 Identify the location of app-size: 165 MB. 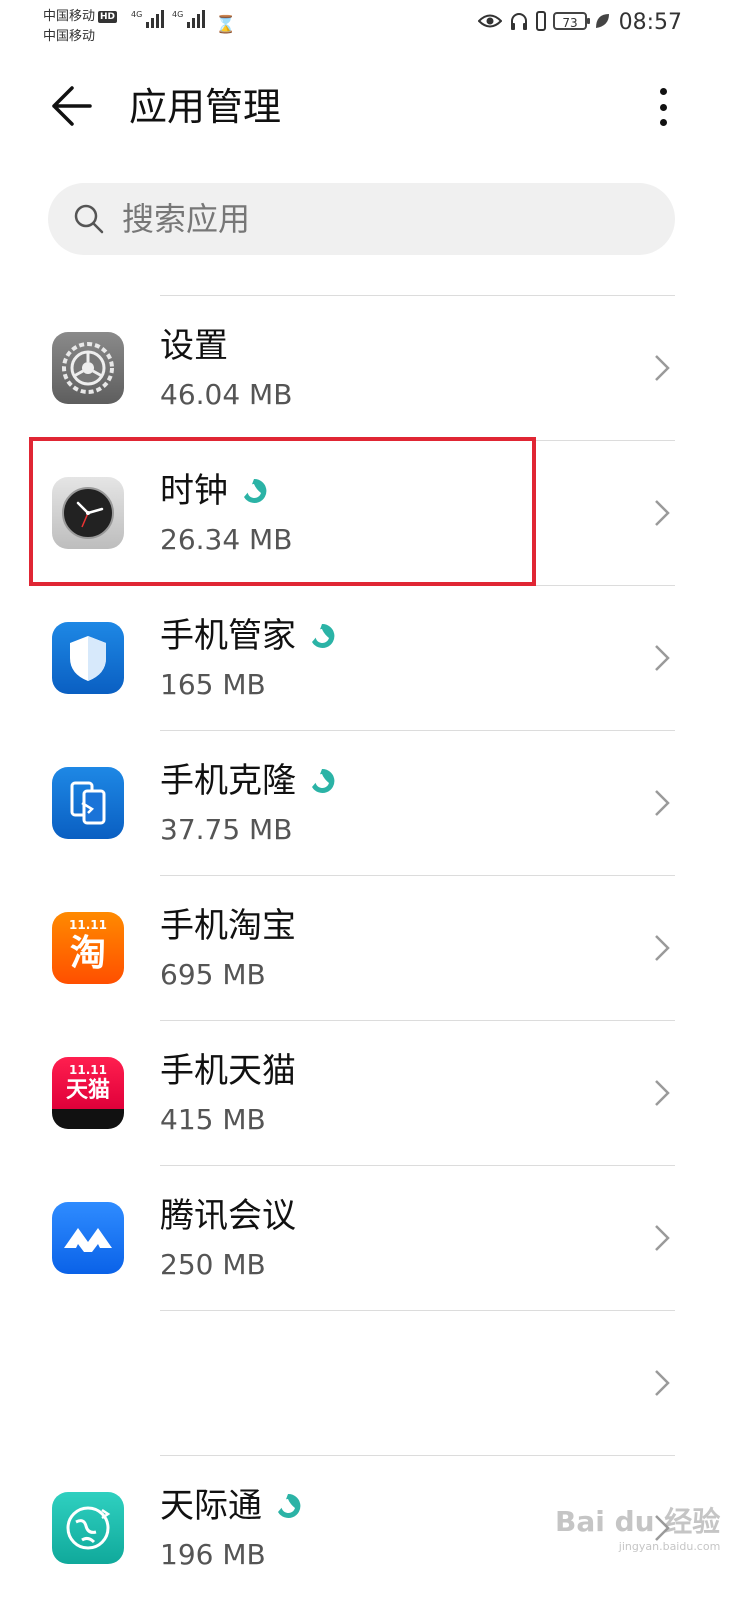
(213, 684).